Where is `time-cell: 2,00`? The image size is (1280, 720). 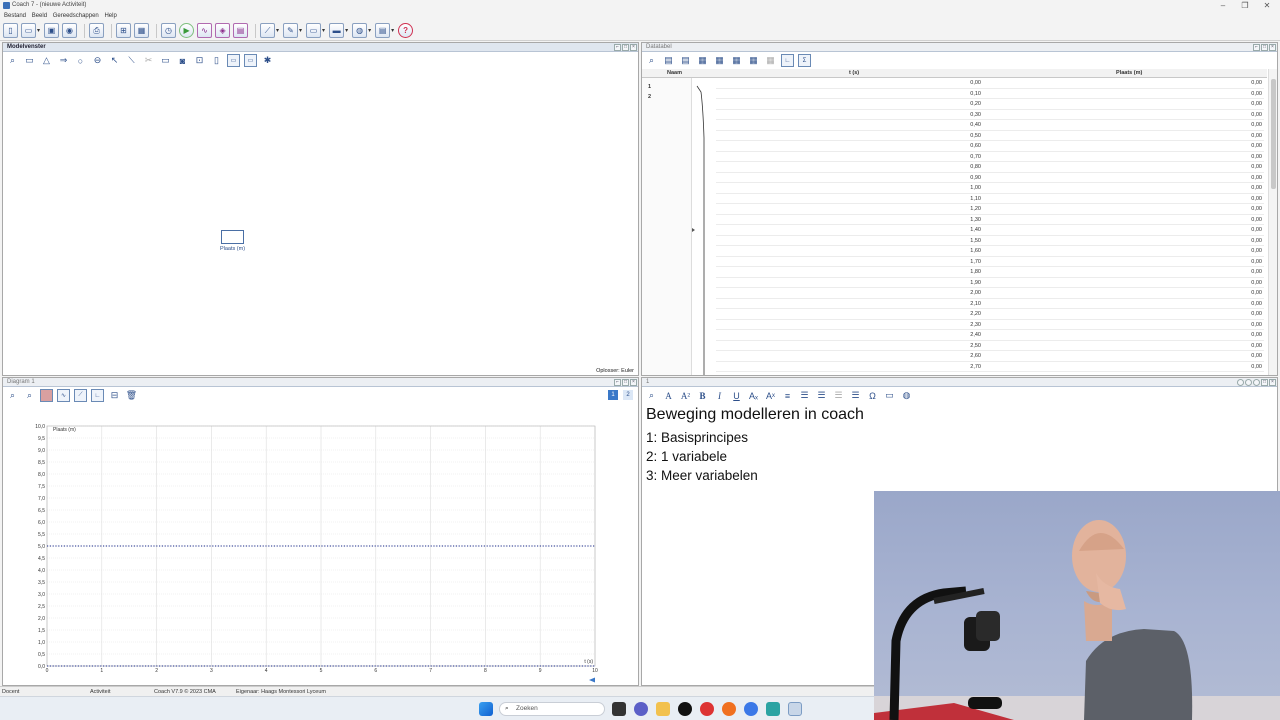
time-cell: 2,00 is located at coordinates (975, 293).